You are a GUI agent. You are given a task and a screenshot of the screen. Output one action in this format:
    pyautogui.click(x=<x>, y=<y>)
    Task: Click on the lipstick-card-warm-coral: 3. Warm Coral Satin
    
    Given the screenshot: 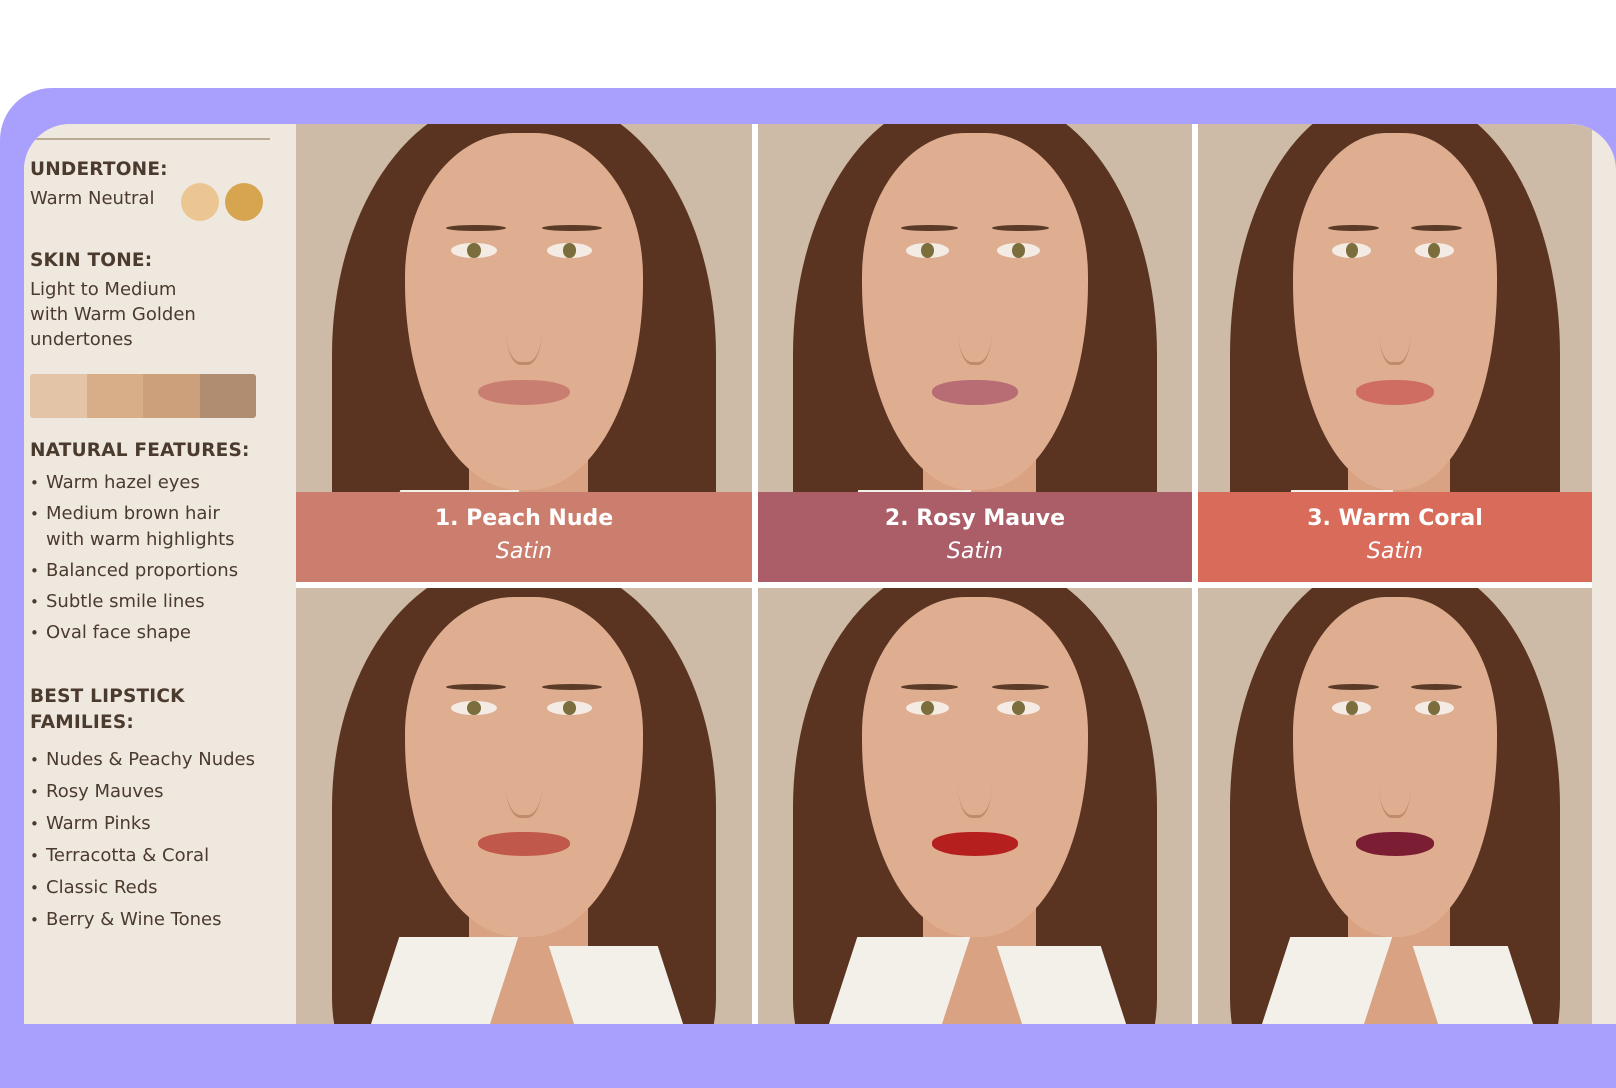 What is the action you would take?
    pyautogui.click(x=1395, y=353)
    